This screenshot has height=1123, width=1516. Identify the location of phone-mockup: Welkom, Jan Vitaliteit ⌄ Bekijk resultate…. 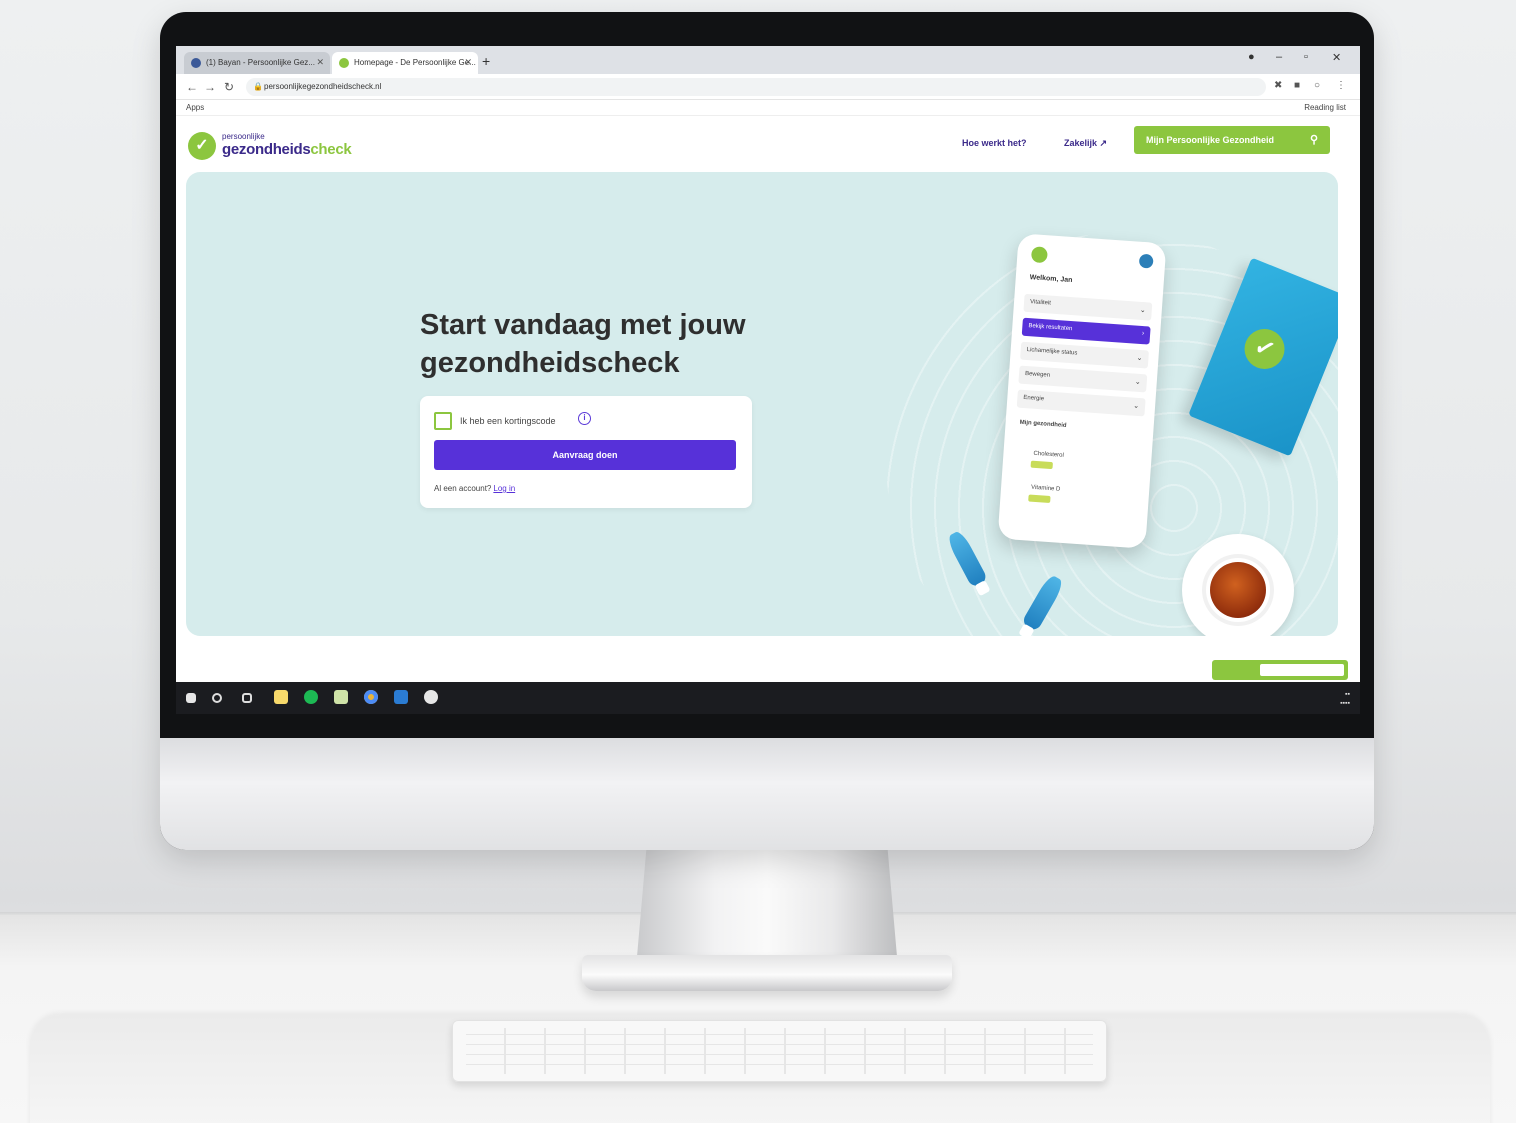
(1082, 391).